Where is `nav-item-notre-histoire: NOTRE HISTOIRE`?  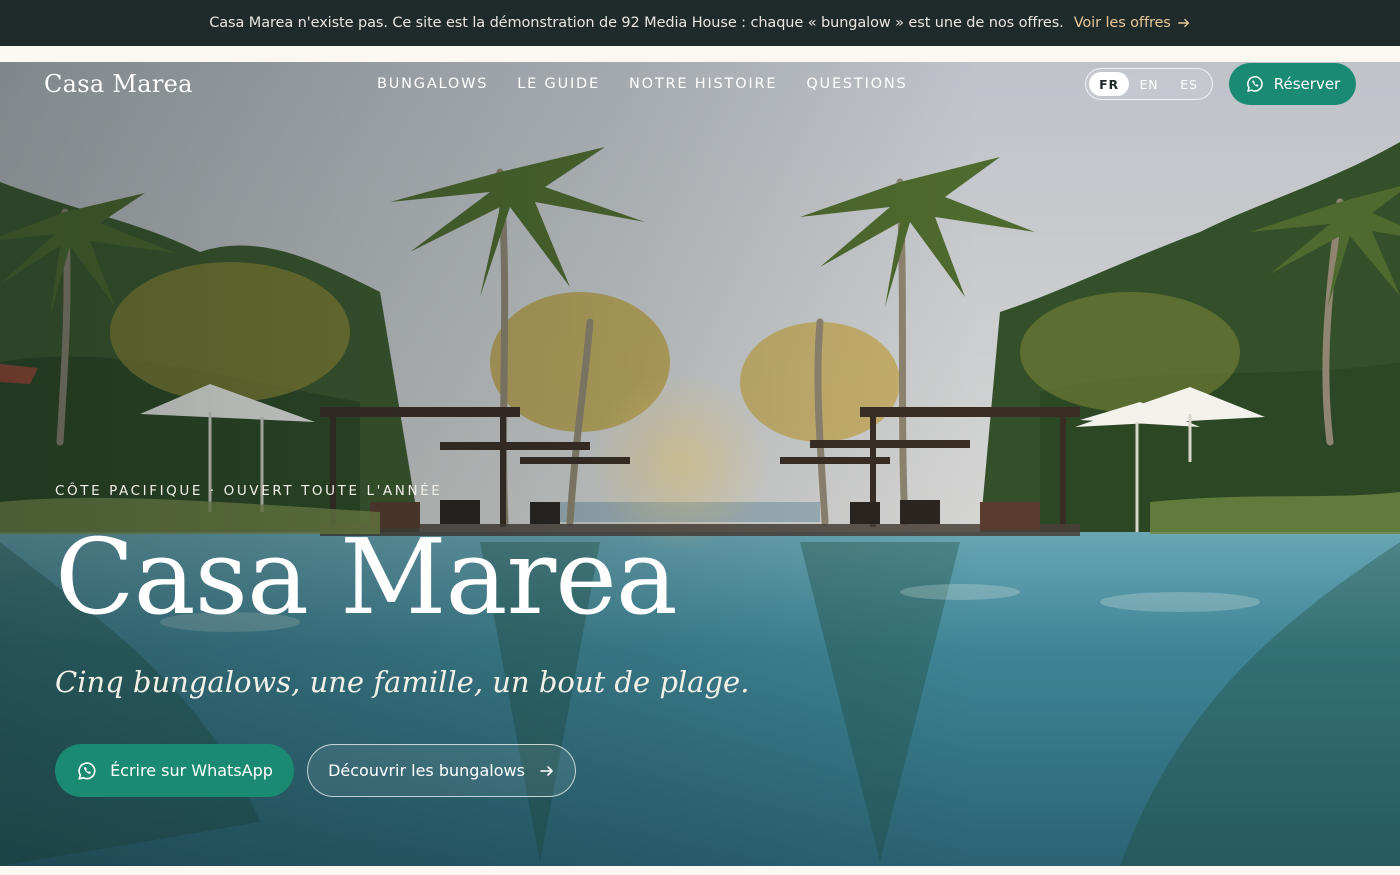 nav-item-notre-histoire: NOTRE HISTOIRE is located at coordinates (703, 84).